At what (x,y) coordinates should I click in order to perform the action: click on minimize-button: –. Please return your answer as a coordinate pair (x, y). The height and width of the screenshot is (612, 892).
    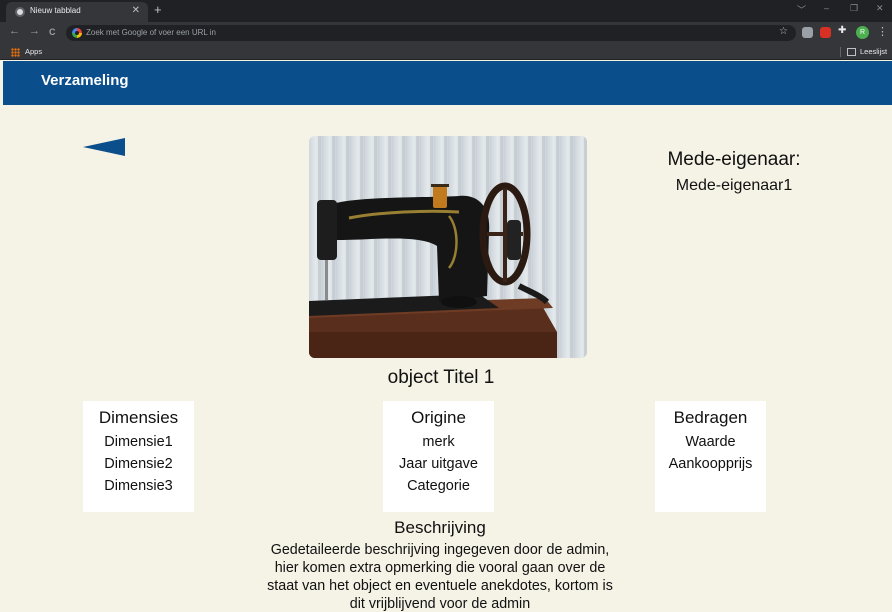
    Looking at the image, I should click on (826, 8).